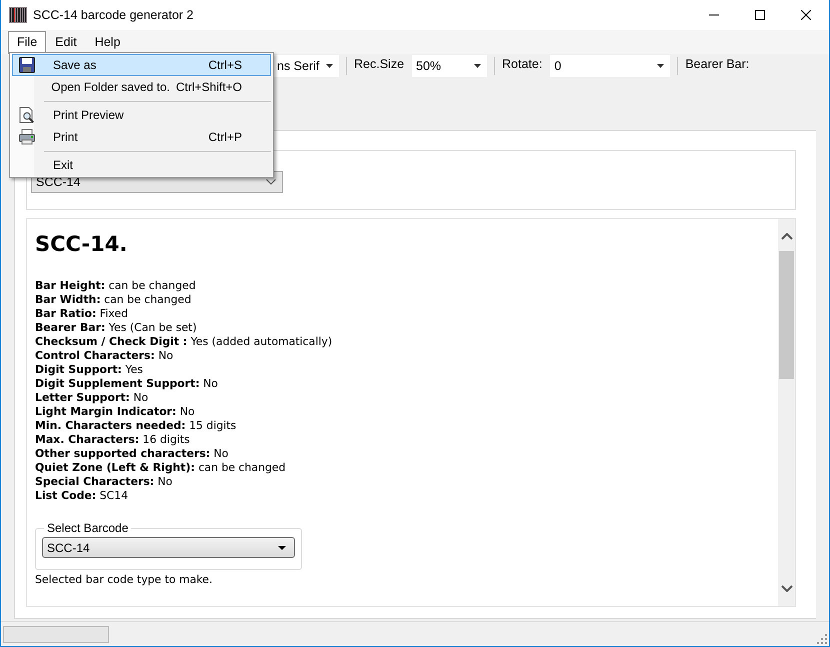 The image size is (830, 647). Describe the element at coordinates (379, 65) in the screenshot. I see `toolbar-label: Rec.Size` at that location.